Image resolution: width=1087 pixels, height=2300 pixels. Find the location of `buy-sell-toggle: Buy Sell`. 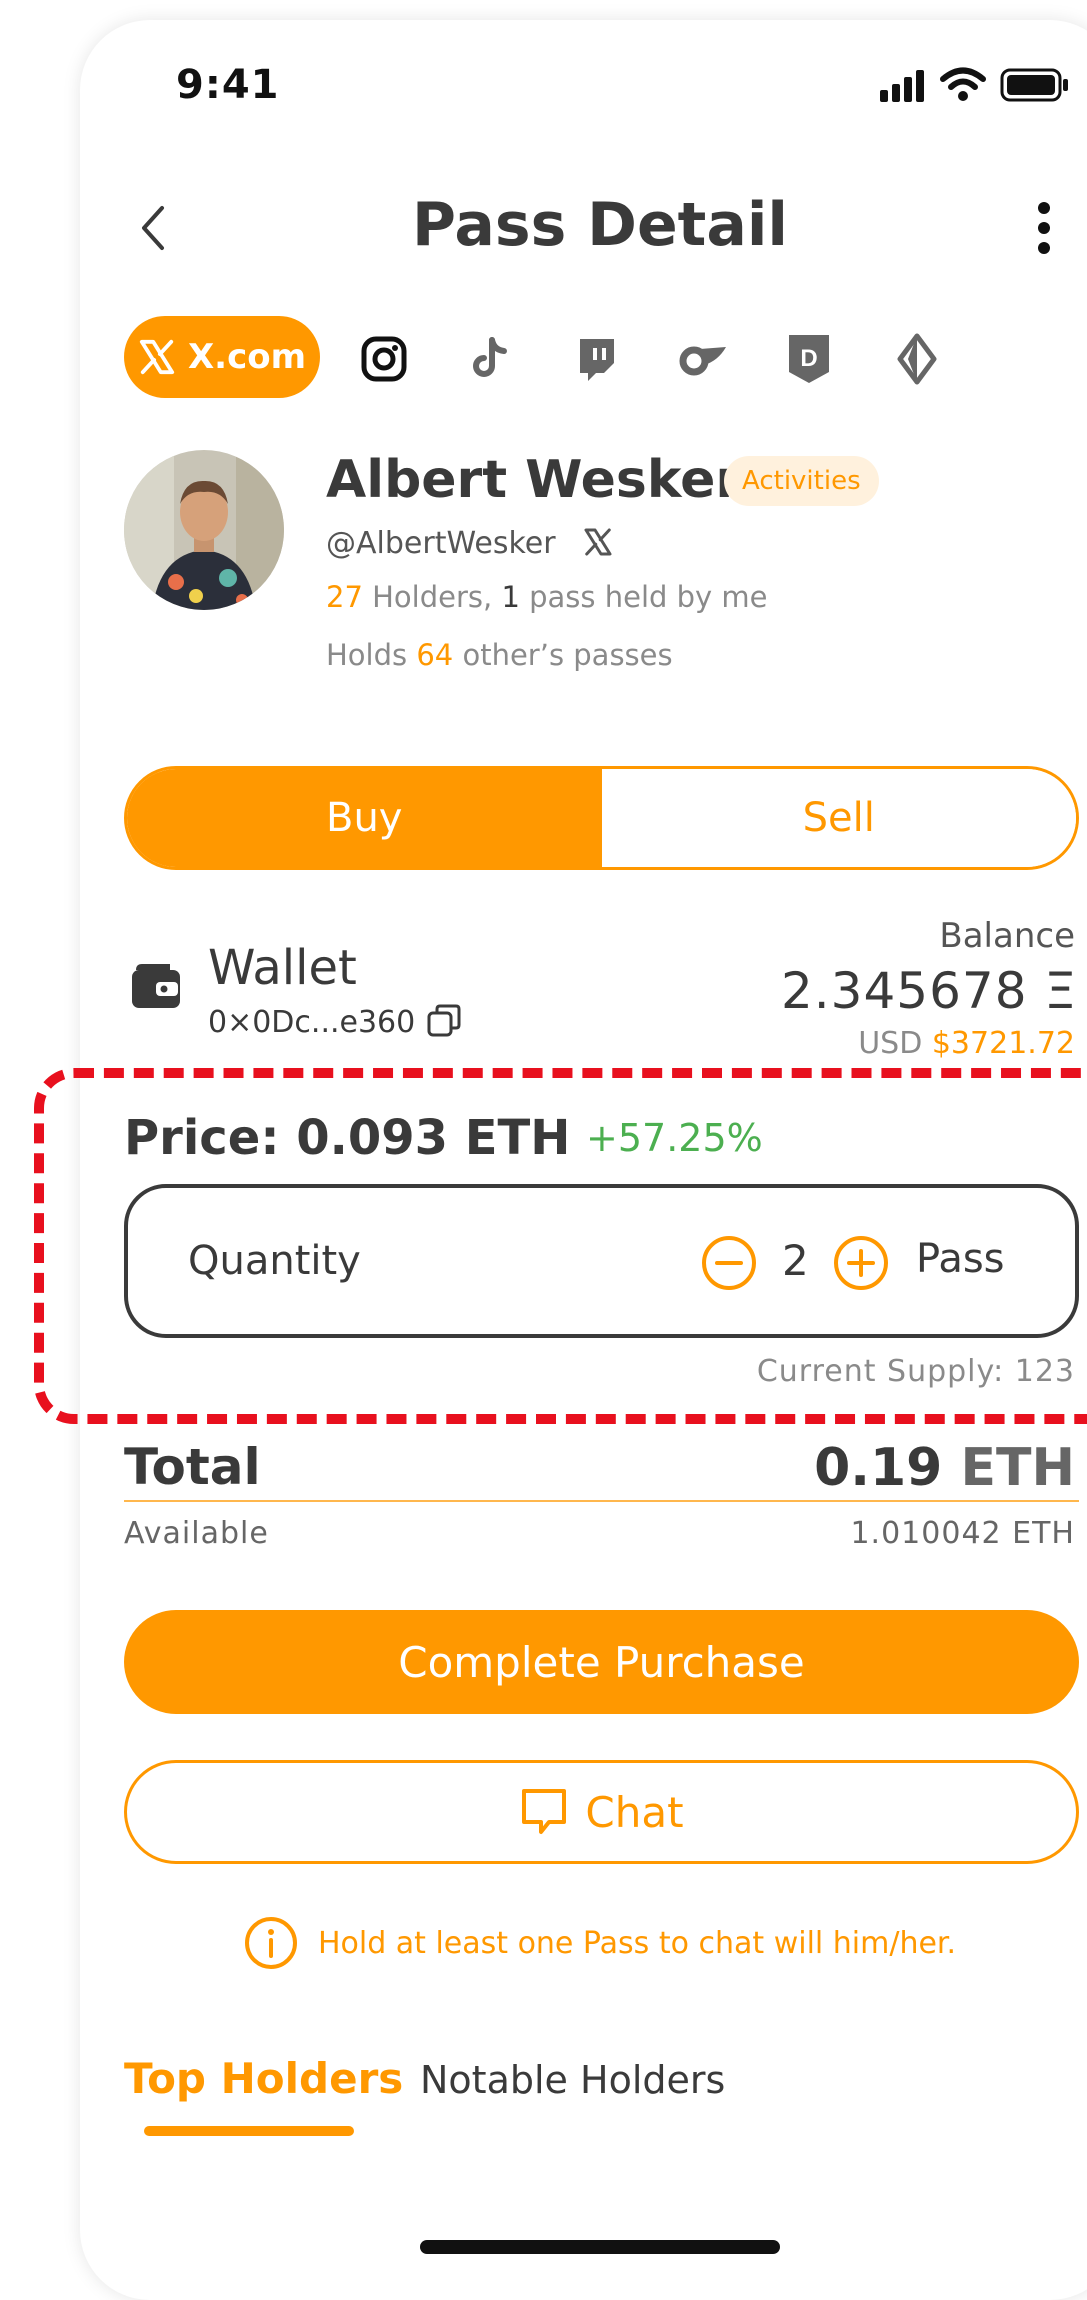

buy-sell-toggle: Buy Sell is located at coordinates (601, 818).